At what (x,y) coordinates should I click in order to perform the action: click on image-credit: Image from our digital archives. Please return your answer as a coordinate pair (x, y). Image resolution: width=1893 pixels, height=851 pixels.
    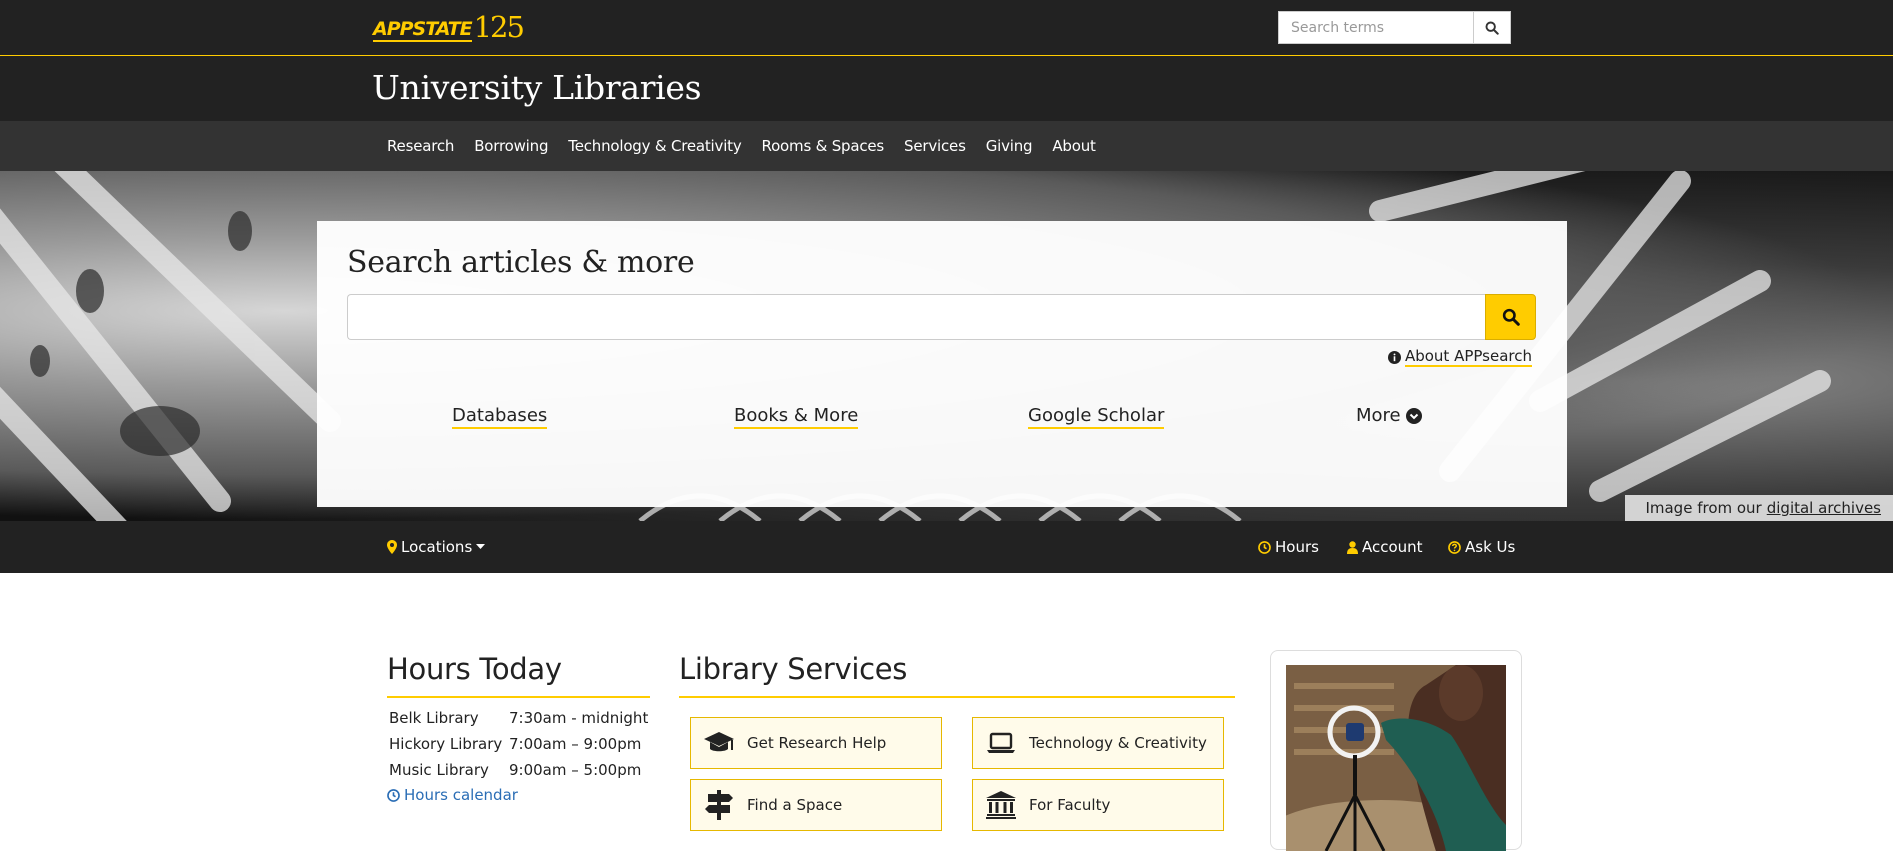
    Looking at the image, I should click on (1759, 508).